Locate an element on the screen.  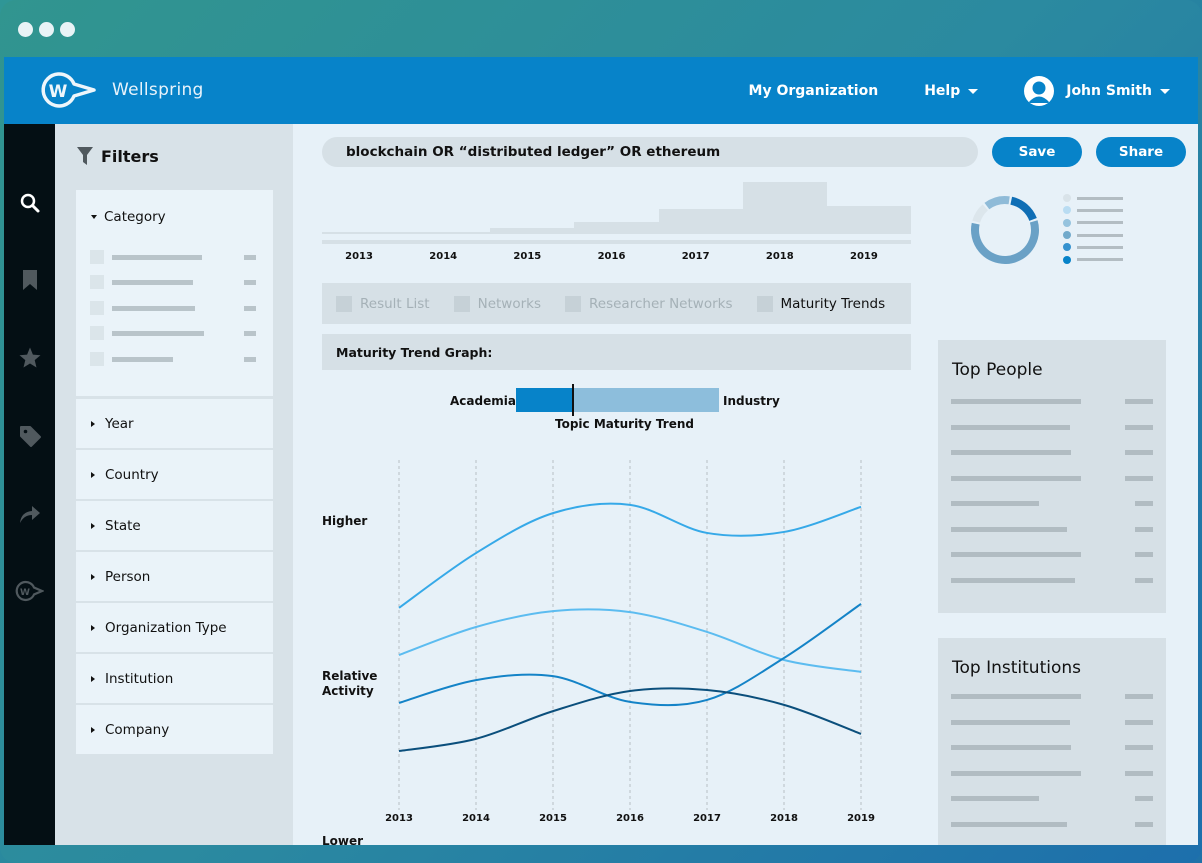
category-toggle: Category is located at coordinates (128, 217).